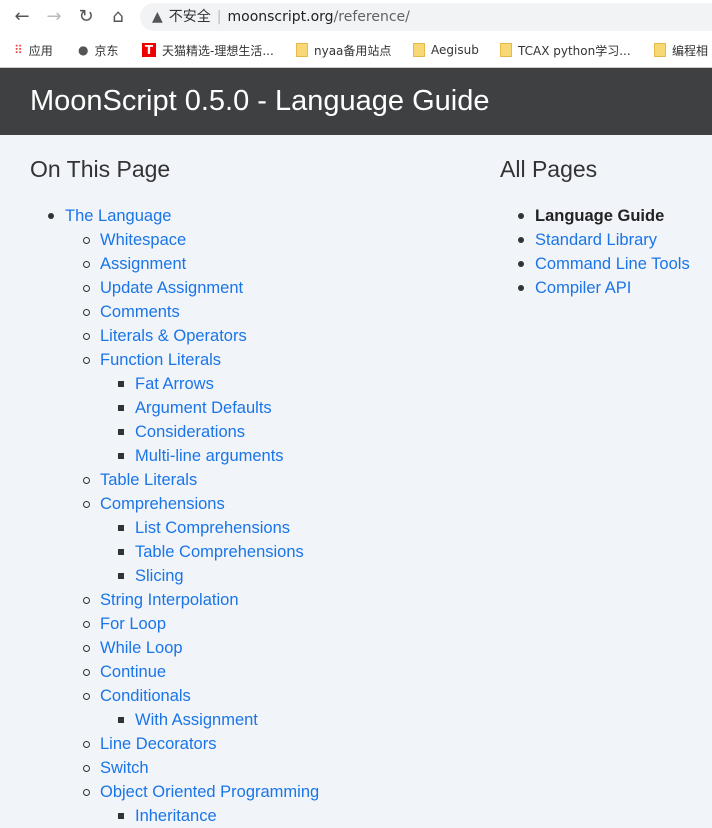  What do you see at coordinates (218, 816) in the screenshot?
I see `toc-item: Inheritance` at bounding box center [218, 816].